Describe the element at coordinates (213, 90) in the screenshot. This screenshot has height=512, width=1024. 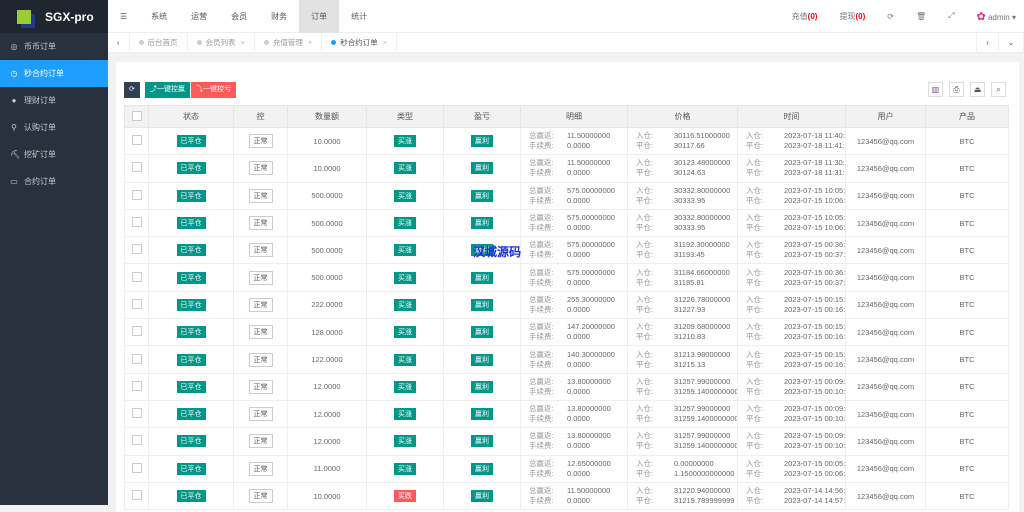
I see `lose-all-button: ⤵一键控亏` at that location.